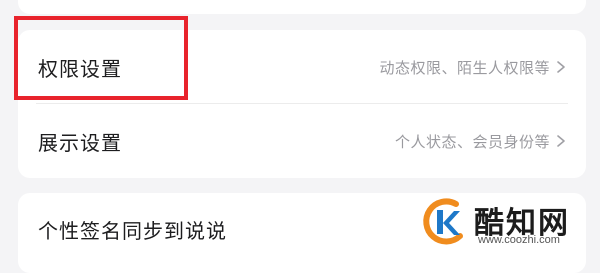  I want to click on display-settings-label: 展示设置, so click(80, 142).